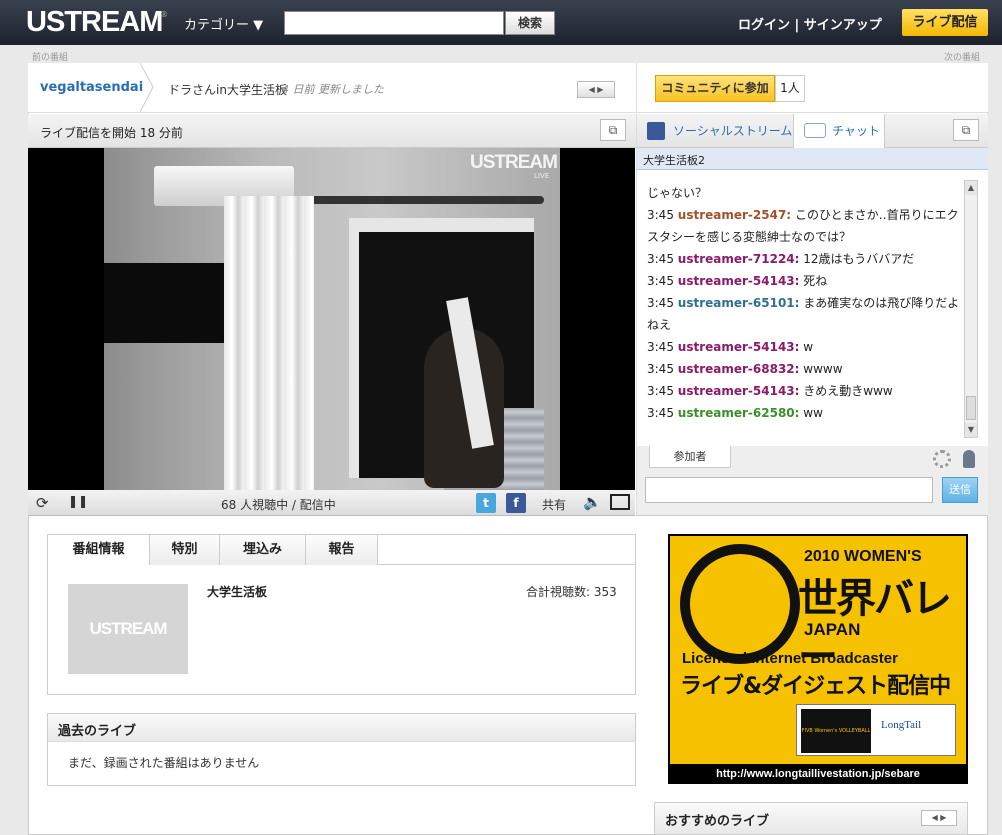 This screenshot has height=835, width=1002. I want to click on ustream-logo: USTREAM, so click(94, 22).